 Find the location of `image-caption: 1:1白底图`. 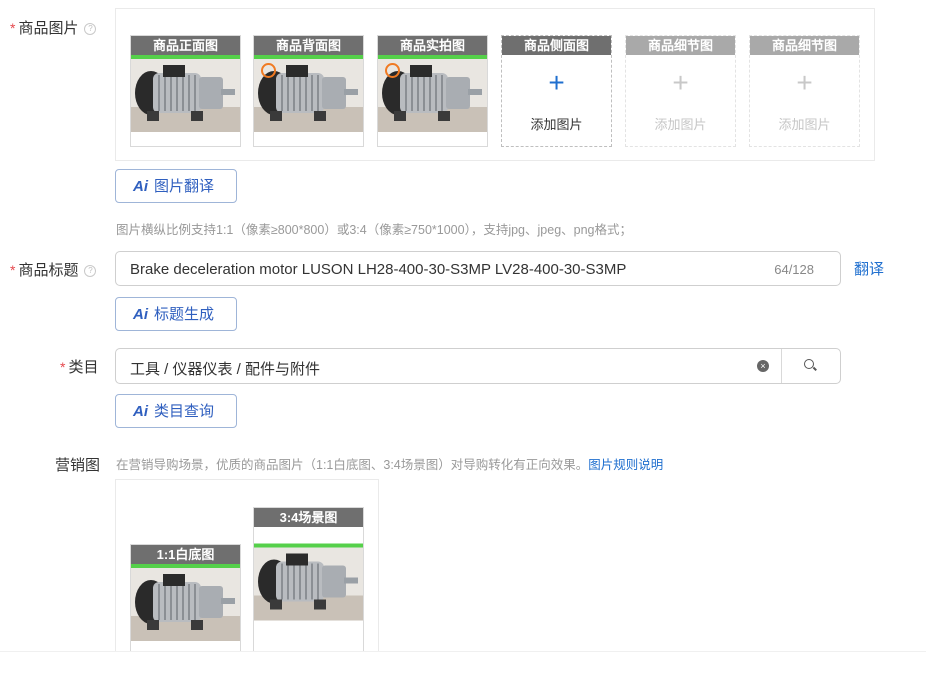

image-caption: 1:1白底图 is located at coordinates (185, 554).